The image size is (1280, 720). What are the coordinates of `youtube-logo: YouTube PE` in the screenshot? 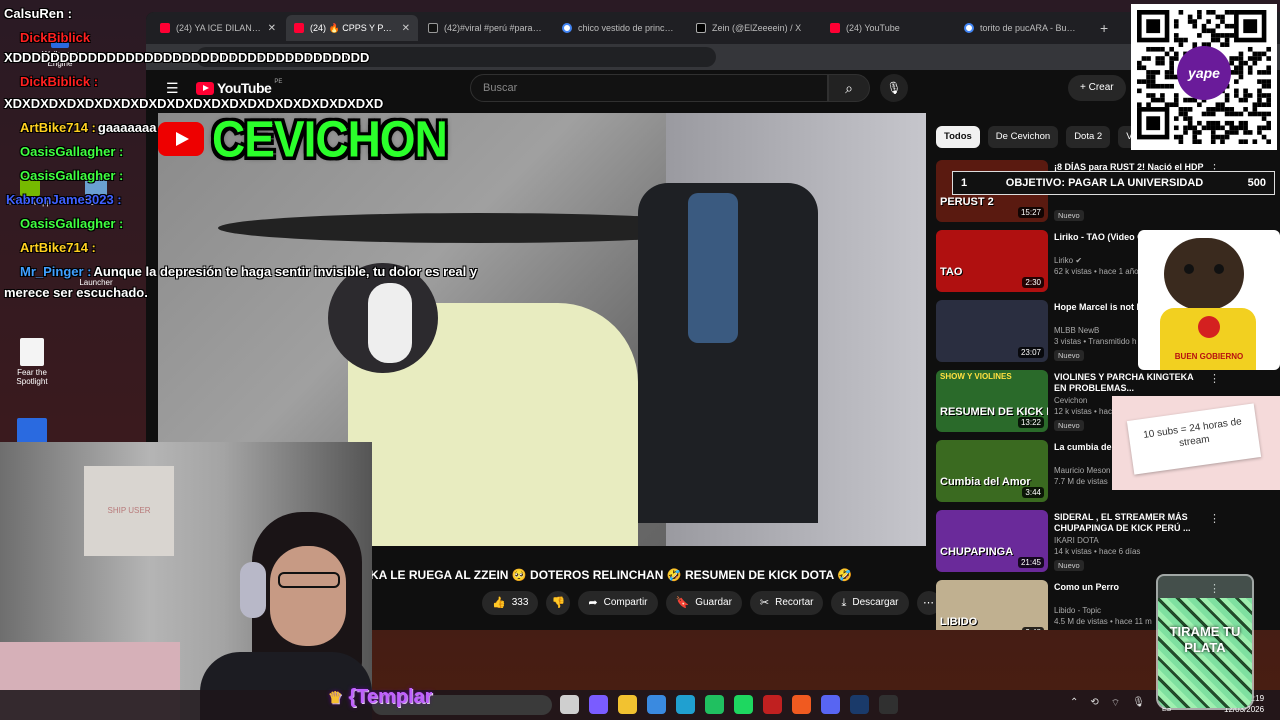 It's located at (239, 87).